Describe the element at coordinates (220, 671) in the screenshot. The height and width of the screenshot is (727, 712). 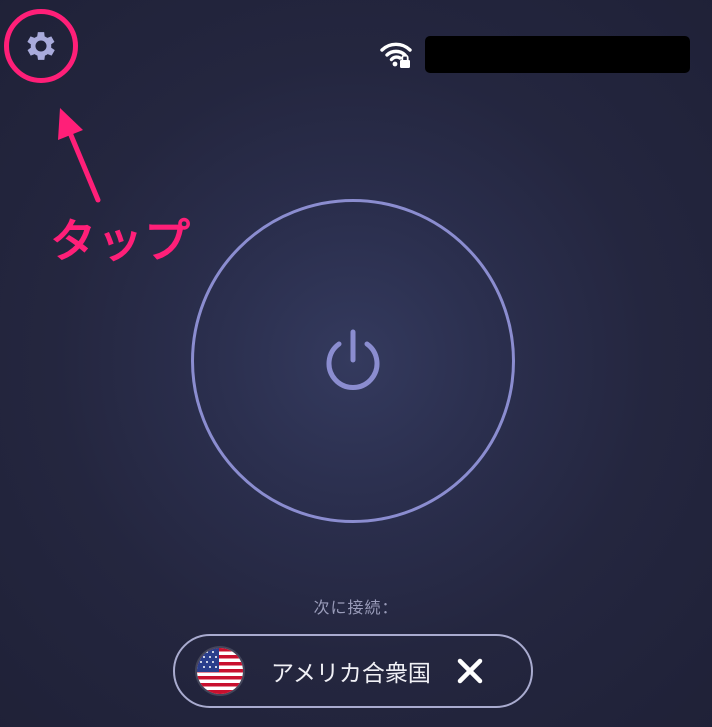
I see `us-flag-icon` at that location.